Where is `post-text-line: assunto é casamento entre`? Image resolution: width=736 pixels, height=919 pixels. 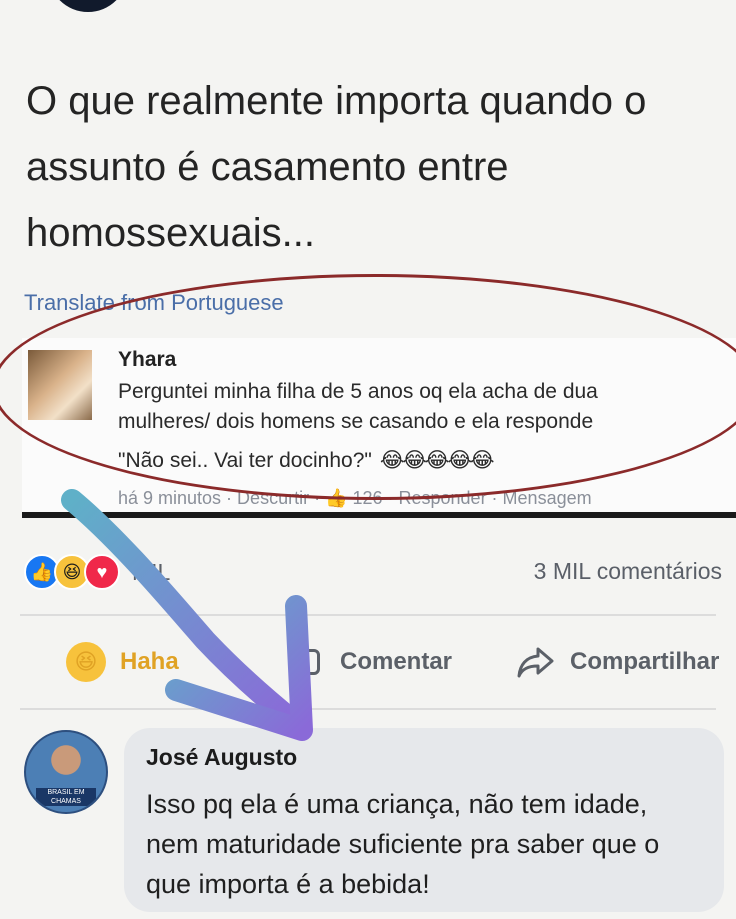 post-text-line: assunto é casamento entre is located at coordinates (267, 167).